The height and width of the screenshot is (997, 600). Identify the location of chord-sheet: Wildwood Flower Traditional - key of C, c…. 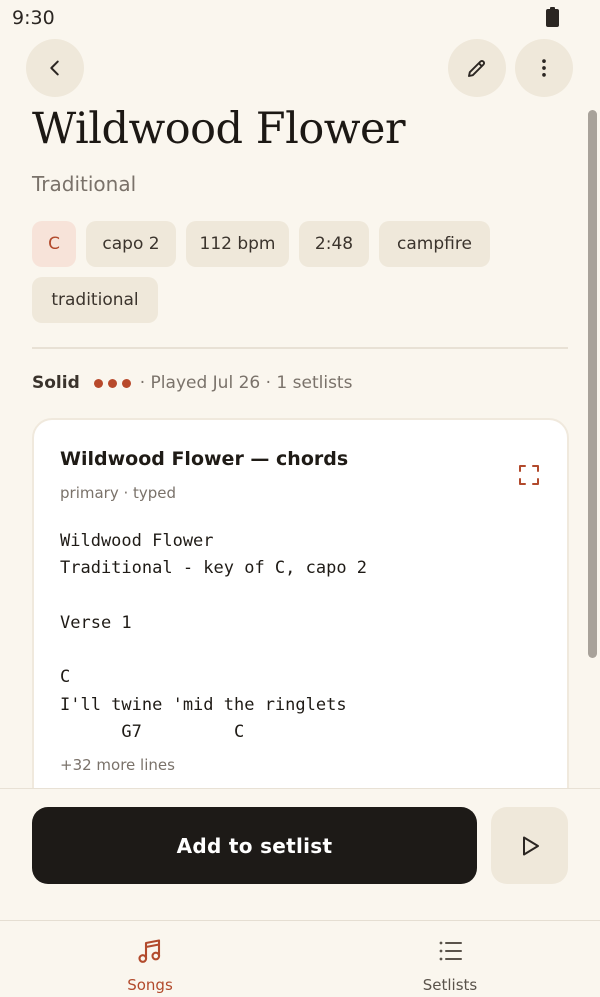
(213, 637).